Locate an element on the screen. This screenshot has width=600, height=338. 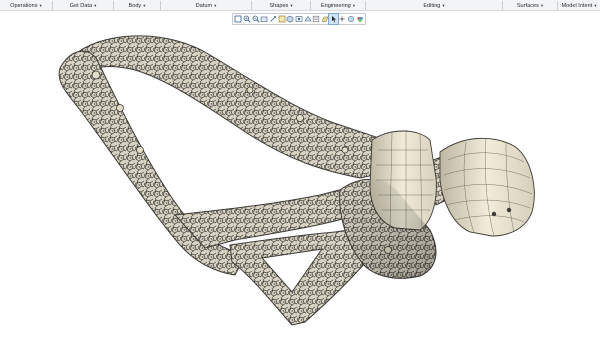
ribbon-group-engineering: Engineering ▾ is located at coordinates (338, 5).